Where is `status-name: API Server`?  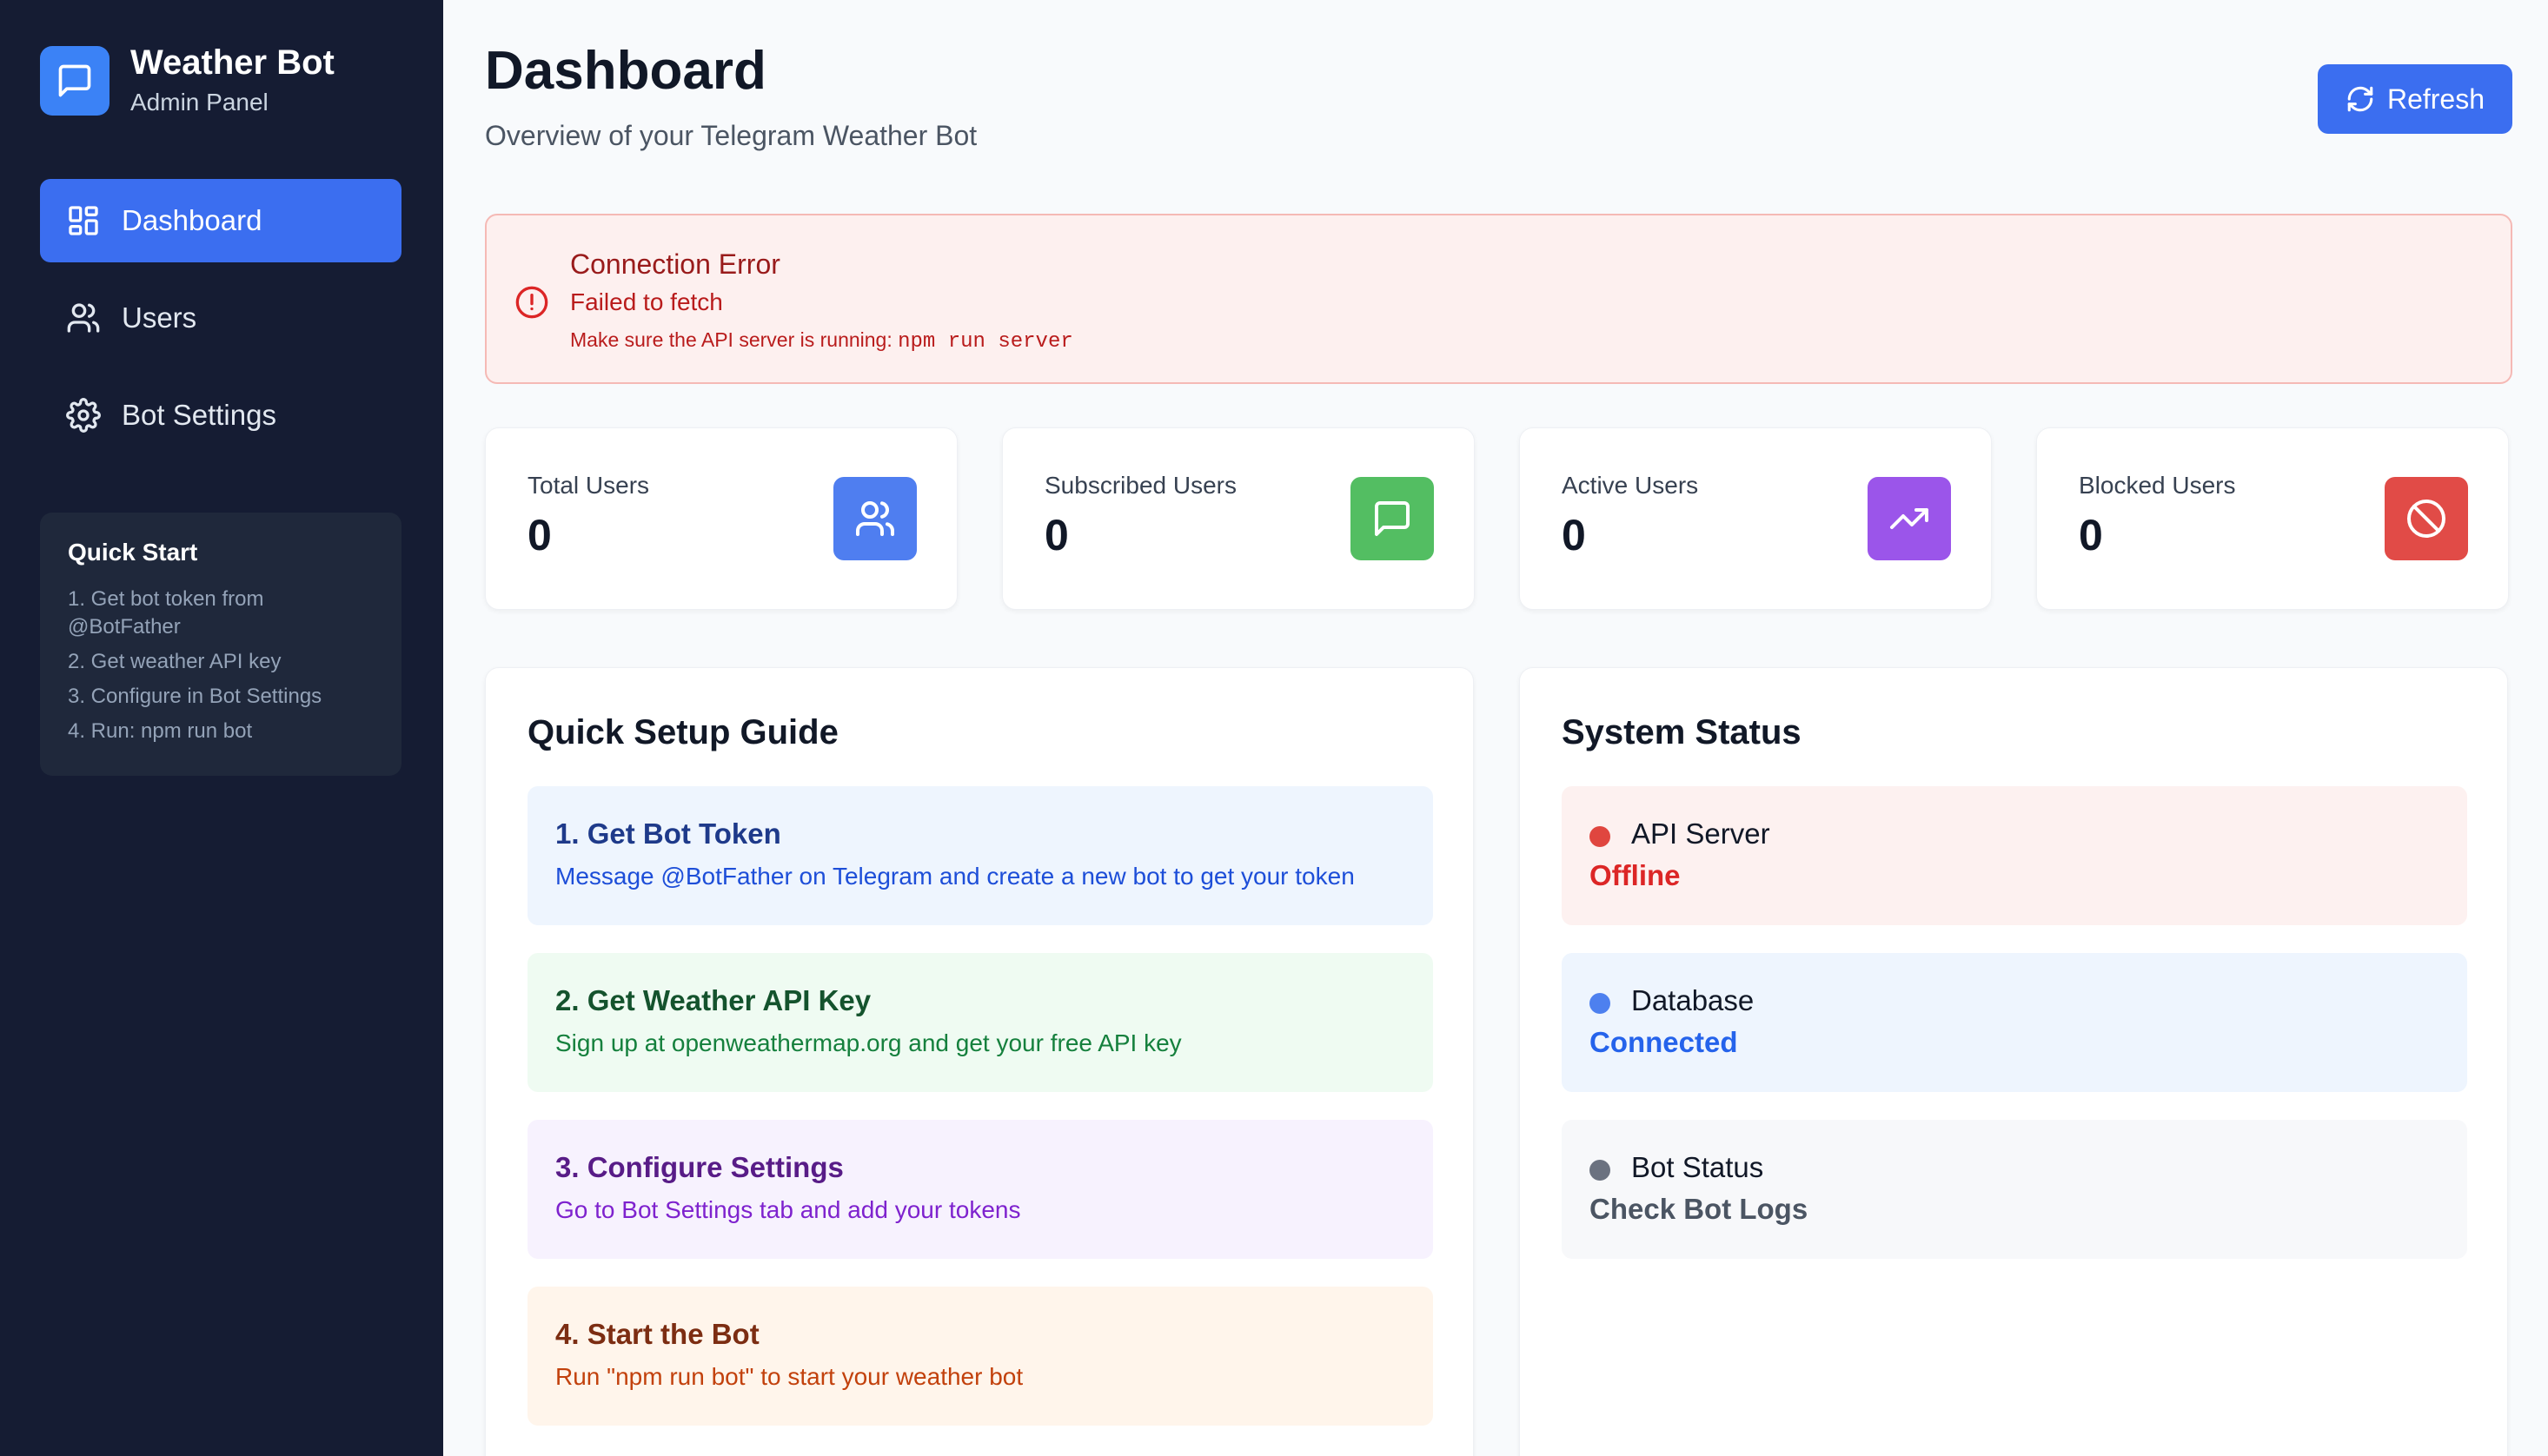
status-name: API Server is located at coordinates (1701, 833).